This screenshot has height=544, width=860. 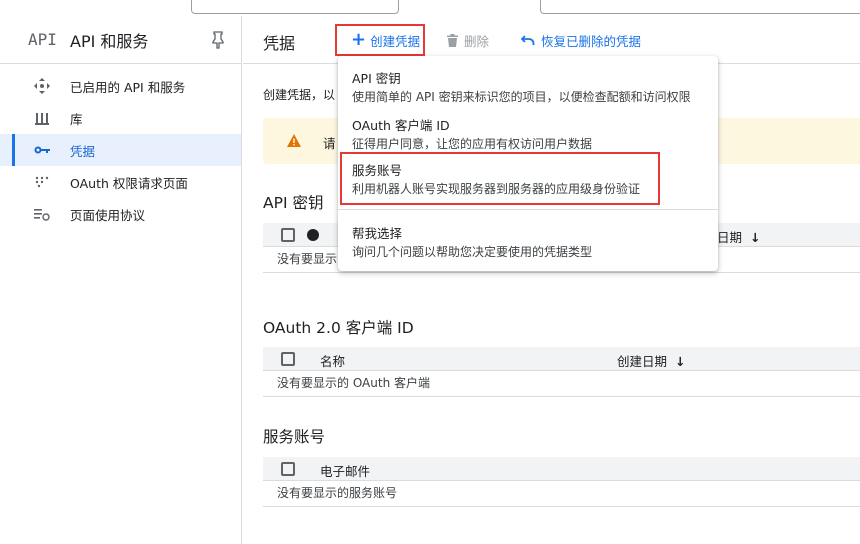 I want to click on oauth-name-column: 名称, so click(x=332, y=360).